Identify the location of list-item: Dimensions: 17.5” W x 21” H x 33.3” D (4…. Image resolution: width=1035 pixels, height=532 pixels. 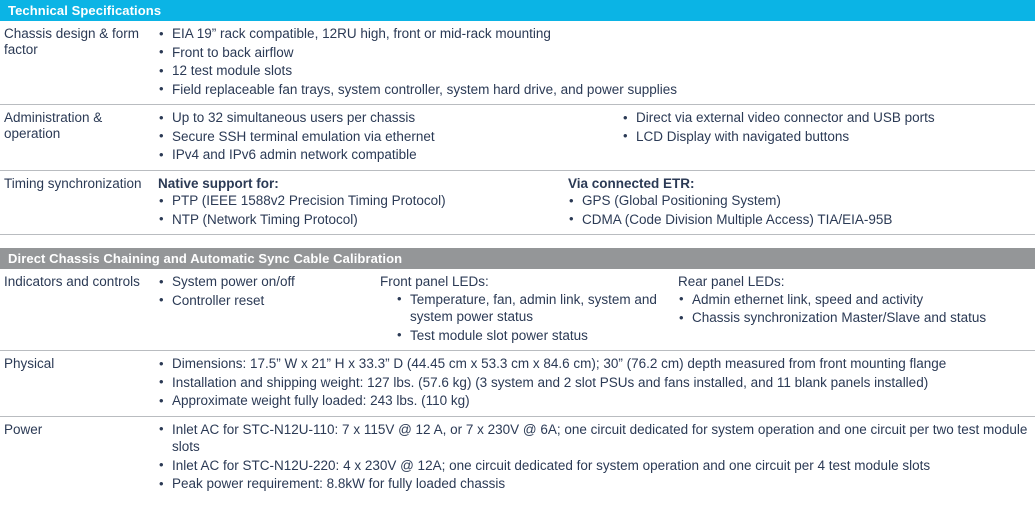
(596, 364).